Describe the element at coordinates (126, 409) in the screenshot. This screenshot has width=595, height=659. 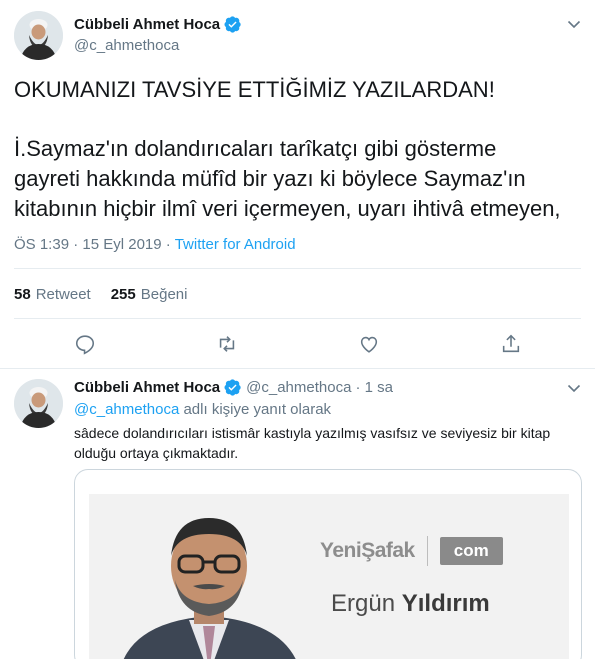
I see `mention-link: @c_ahmethoca` at that location.